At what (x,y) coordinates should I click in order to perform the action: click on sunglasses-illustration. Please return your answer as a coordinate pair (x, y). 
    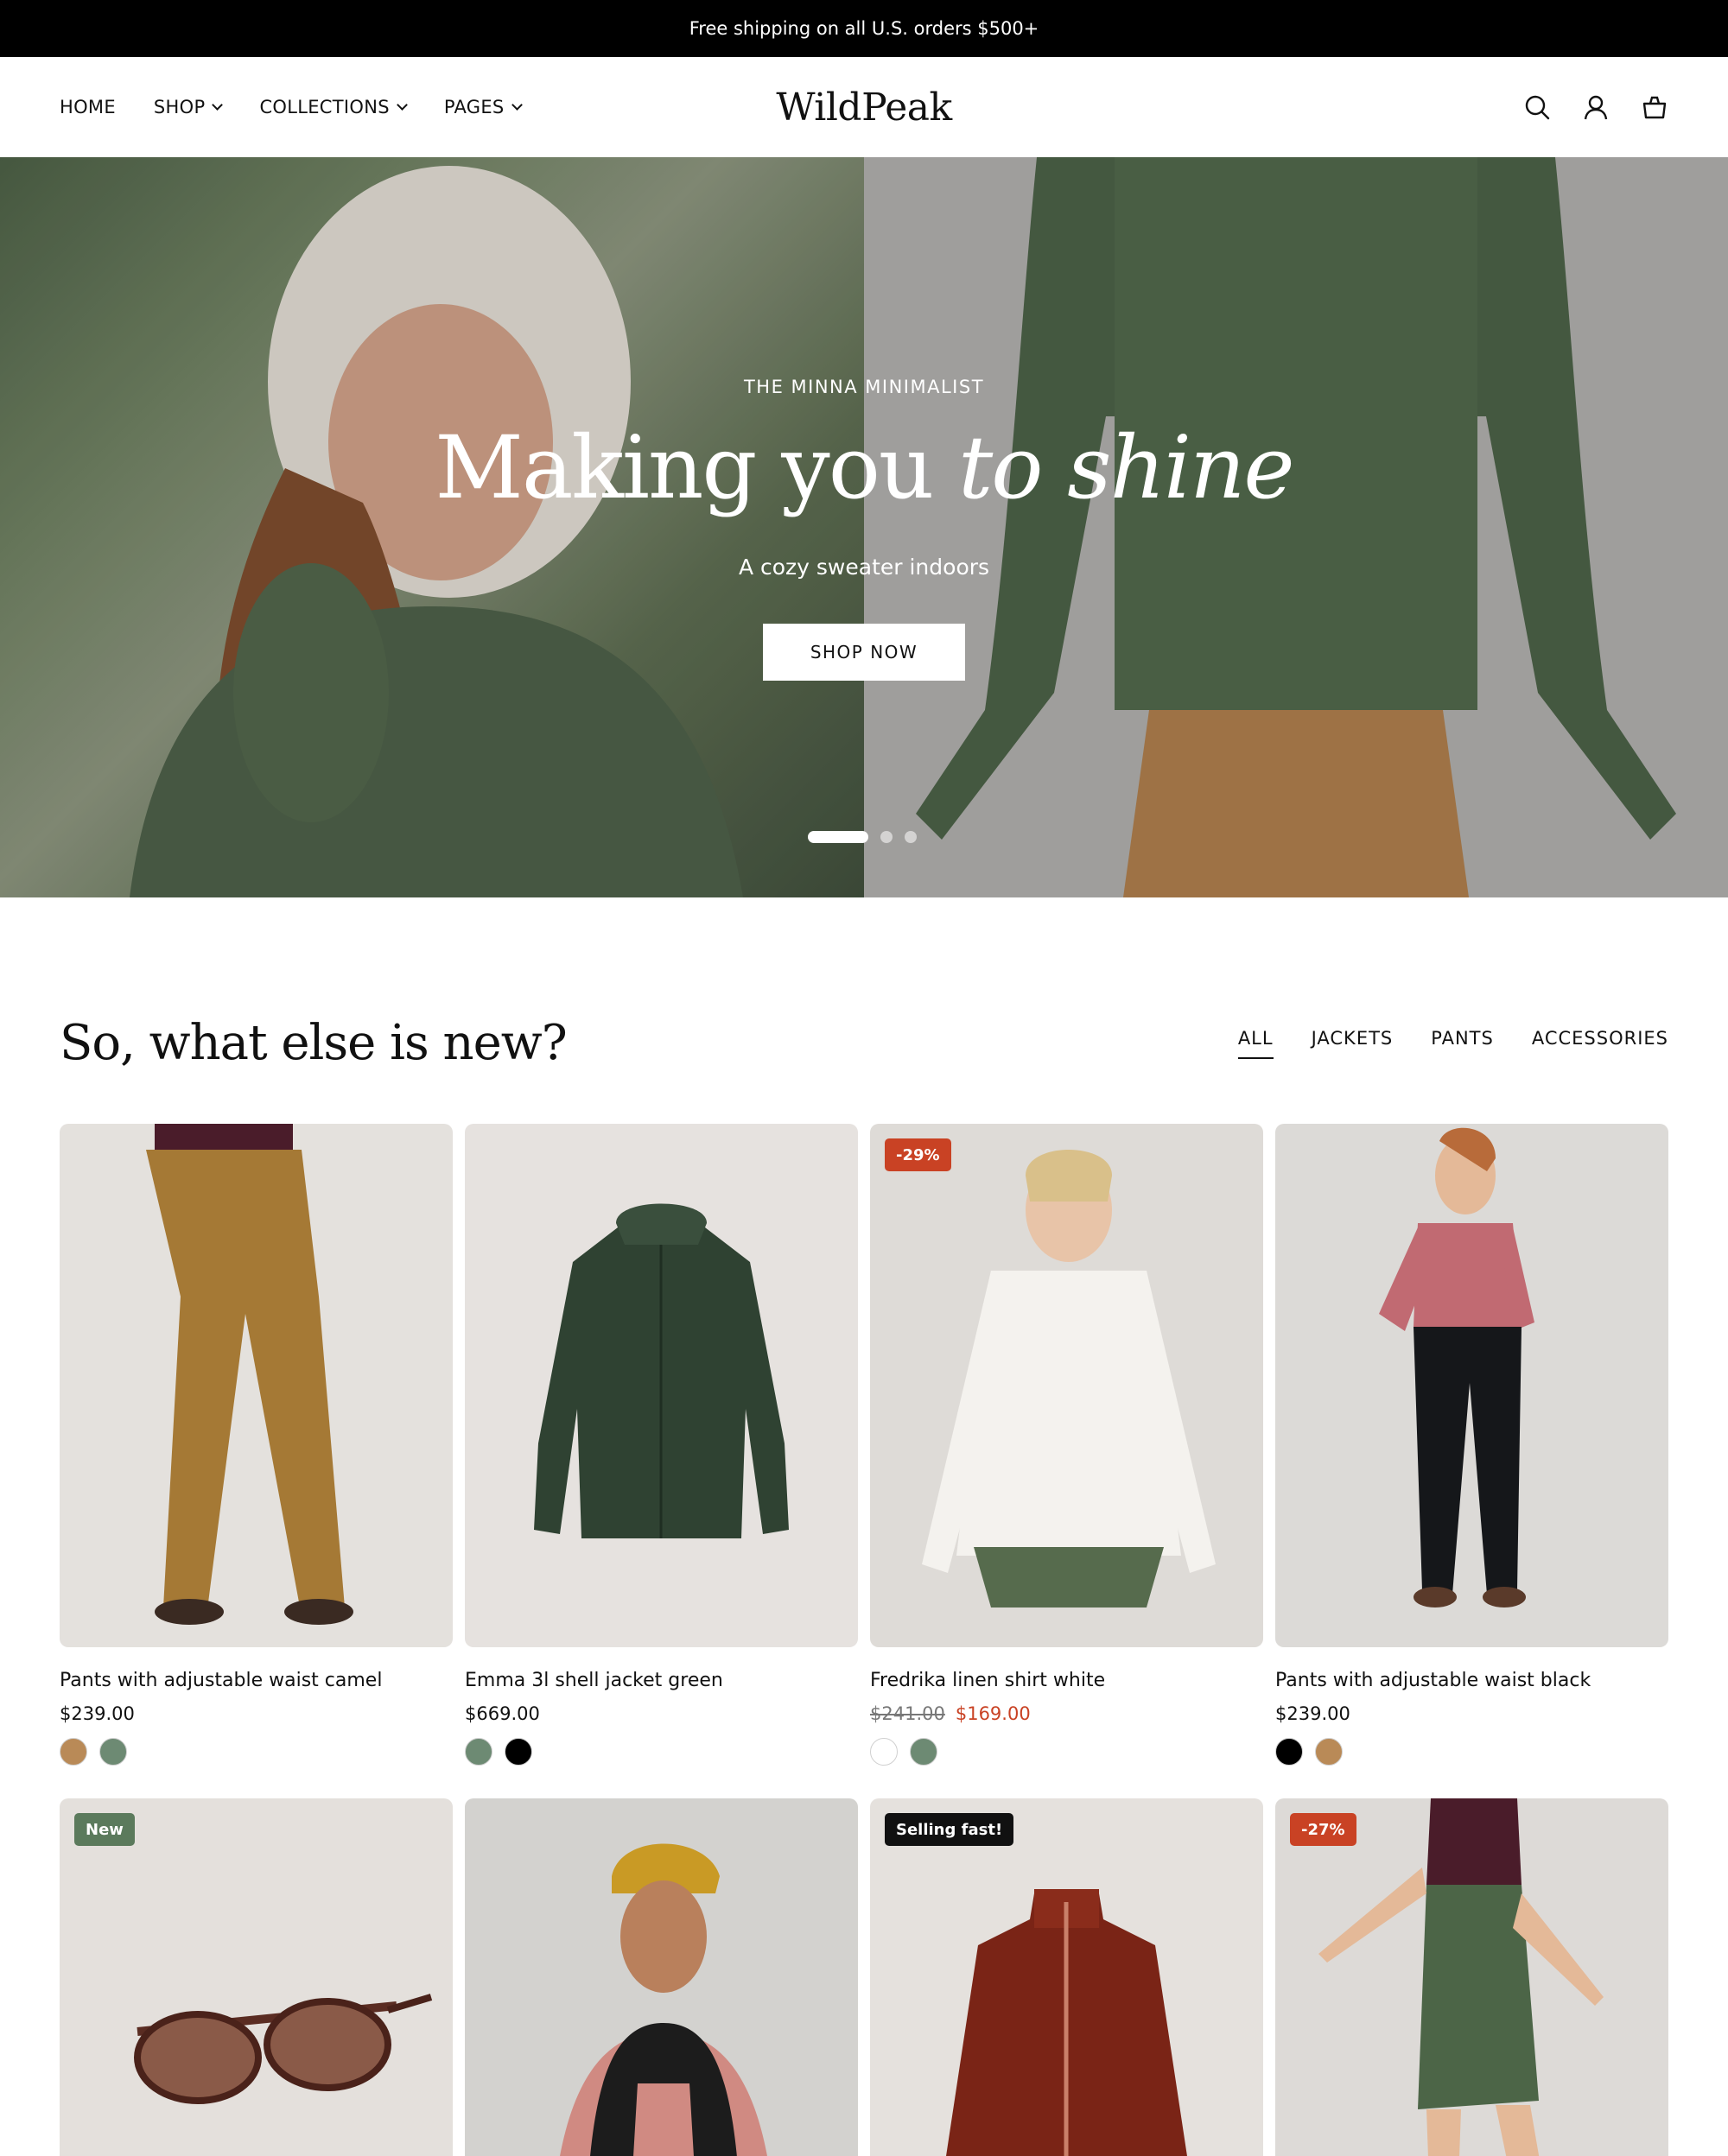
    Looking at the image, I should click on (283, 2049).